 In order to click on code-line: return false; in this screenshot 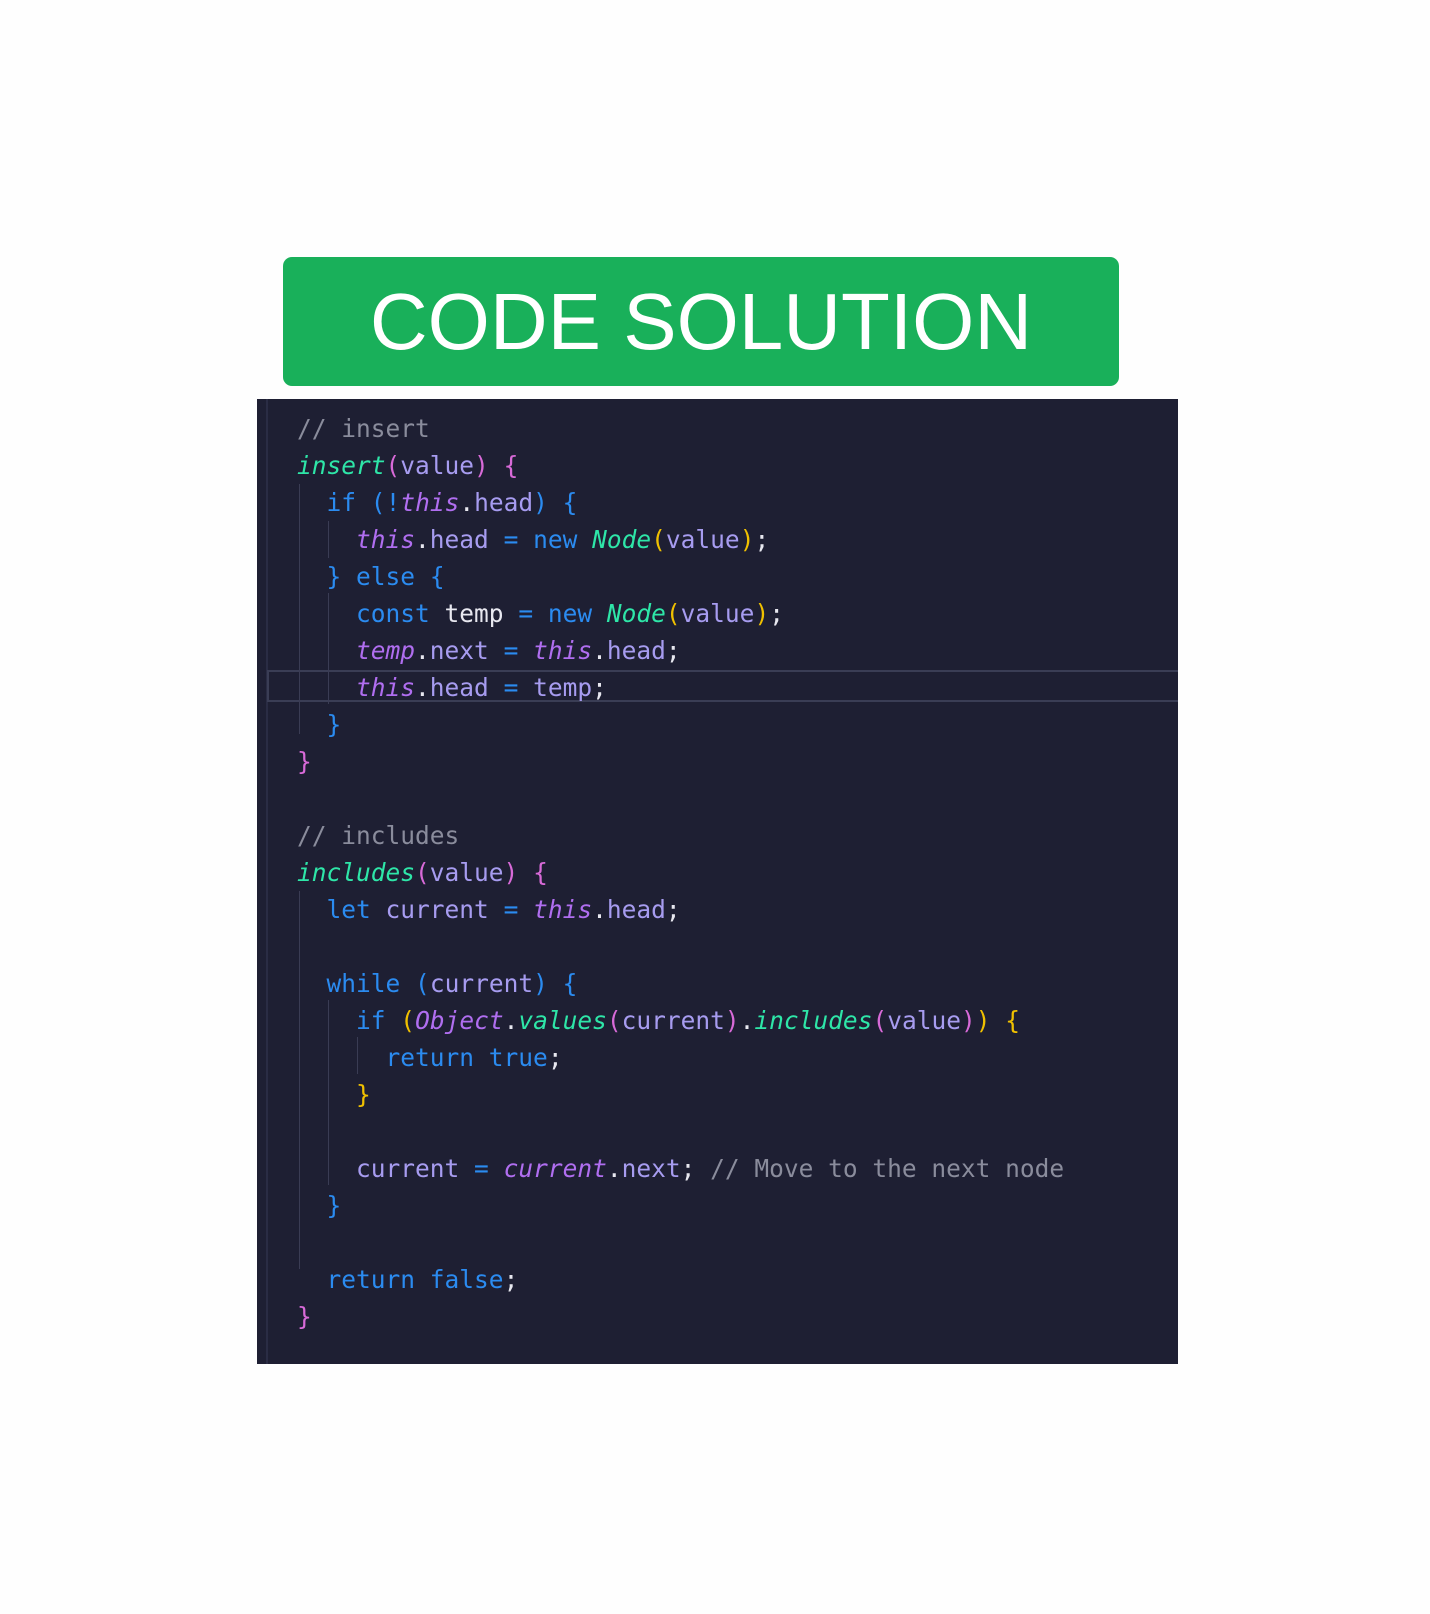, I will do `click(680, 1279)`.